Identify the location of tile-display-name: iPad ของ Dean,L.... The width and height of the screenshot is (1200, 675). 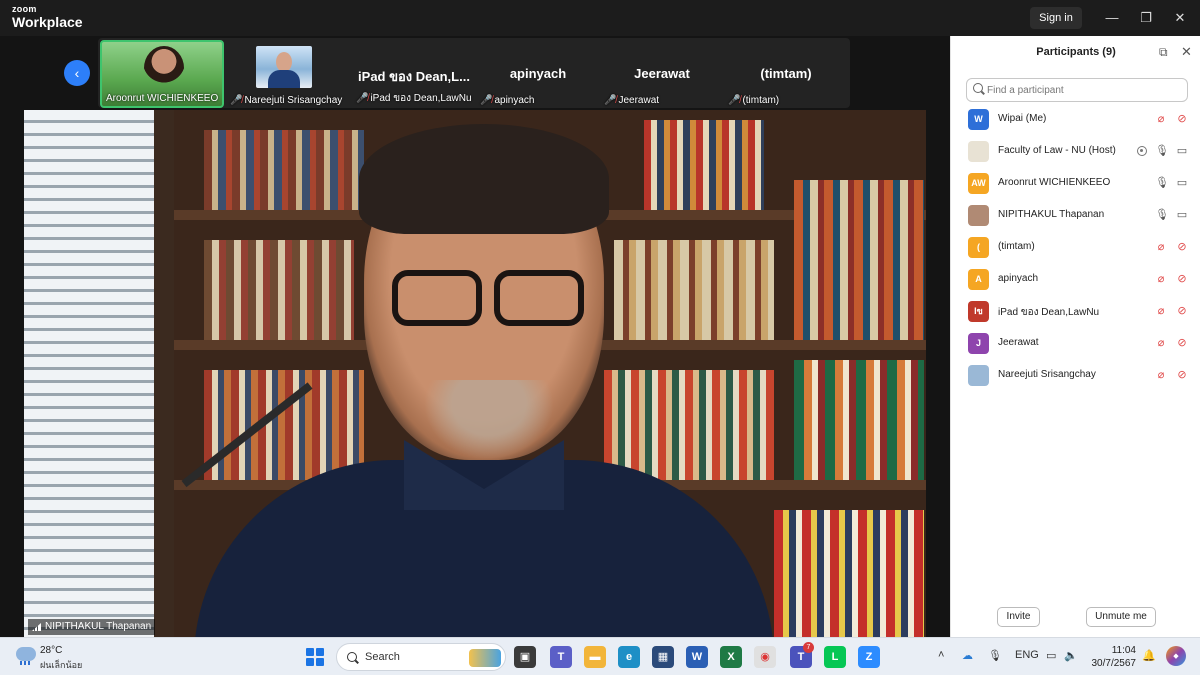
(414, 76).